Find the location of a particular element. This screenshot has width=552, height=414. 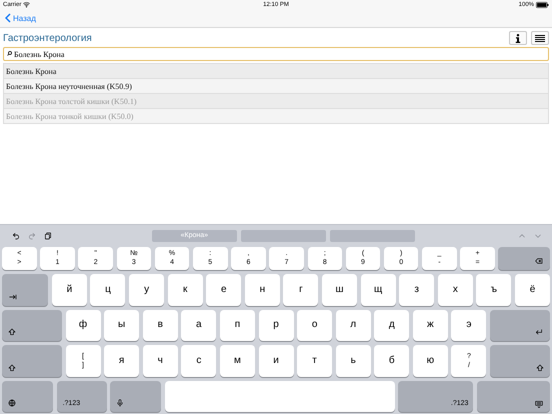

return-icon is located at coordinates (539, 332).